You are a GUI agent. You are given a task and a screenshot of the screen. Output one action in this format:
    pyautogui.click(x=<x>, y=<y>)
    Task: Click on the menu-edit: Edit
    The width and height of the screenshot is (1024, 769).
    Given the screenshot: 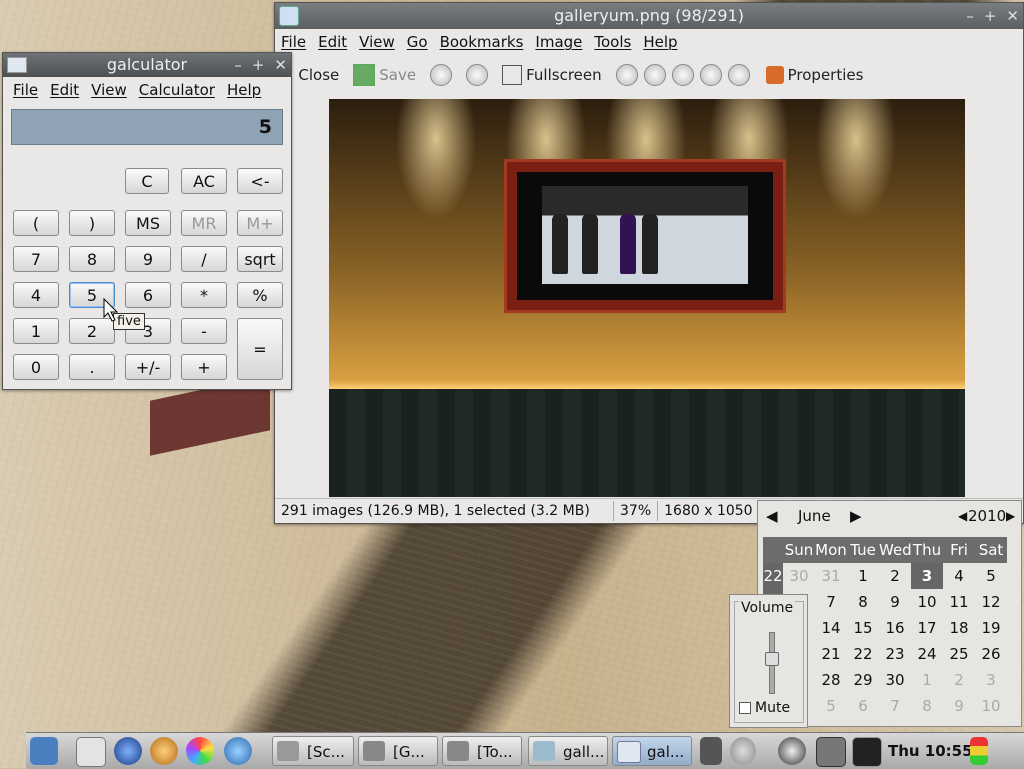 What is the action you would take?
    pyautogui.click(x=332, y=42)
    